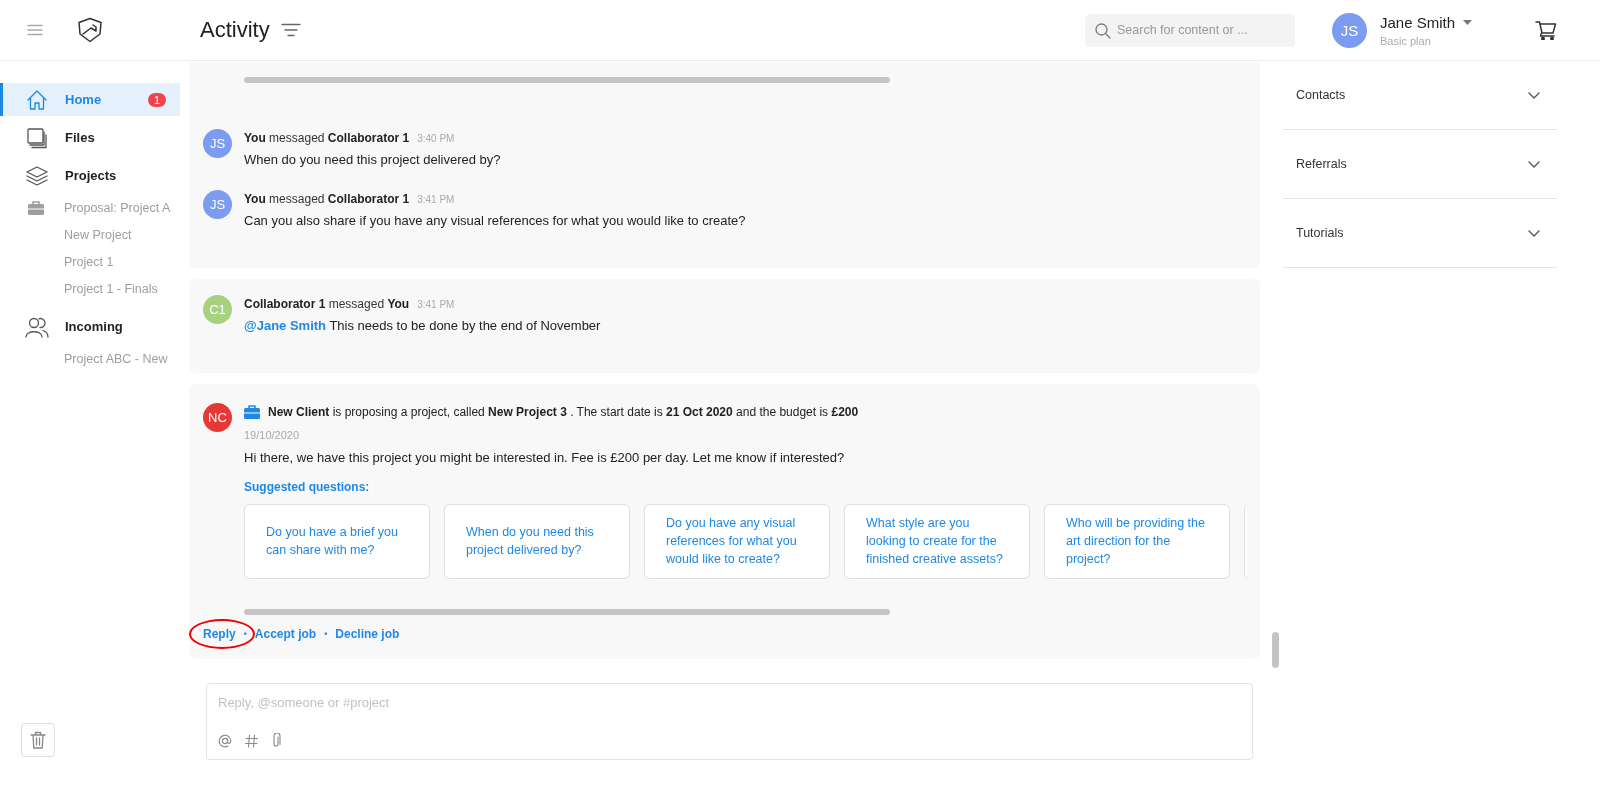 The width and height of the screenshot is (1600, 793). I want to click on mention-button, so click(225, 740).